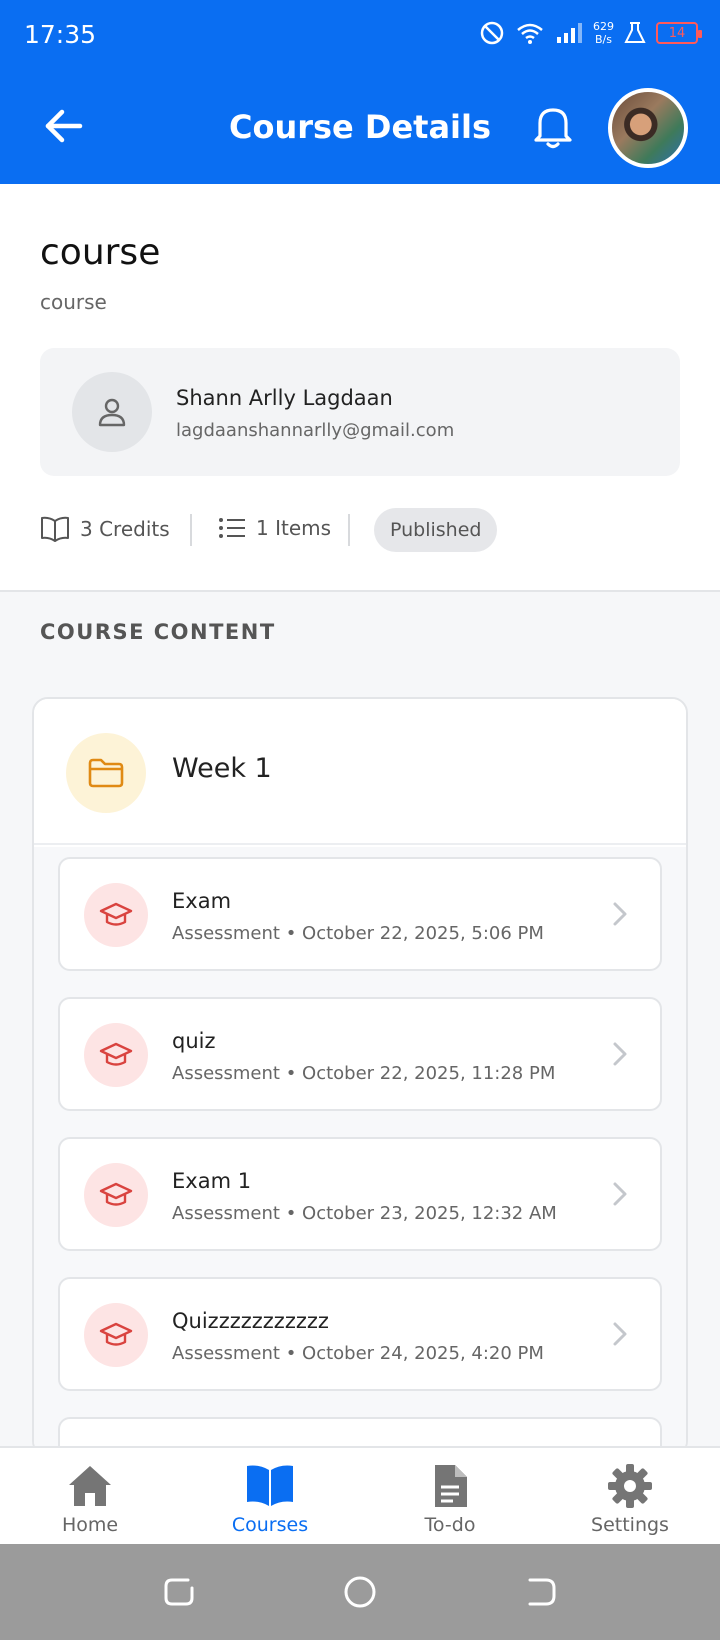 Image resolution: width=720 pixels, height=1640 pixels. I want to click on battery-indicator: 14, so click(679, 33).